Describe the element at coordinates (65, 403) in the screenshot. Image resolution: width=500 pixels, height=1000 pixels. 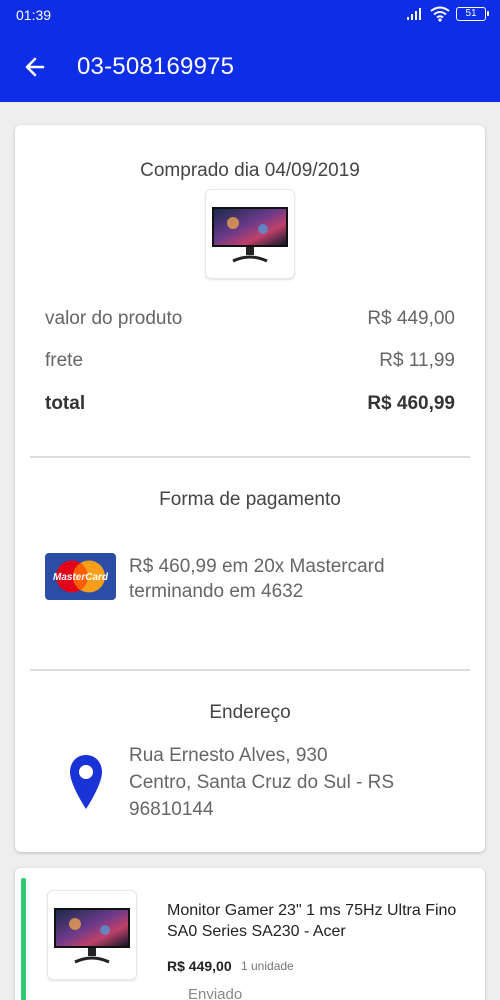
I see `total-label: total` at that location.